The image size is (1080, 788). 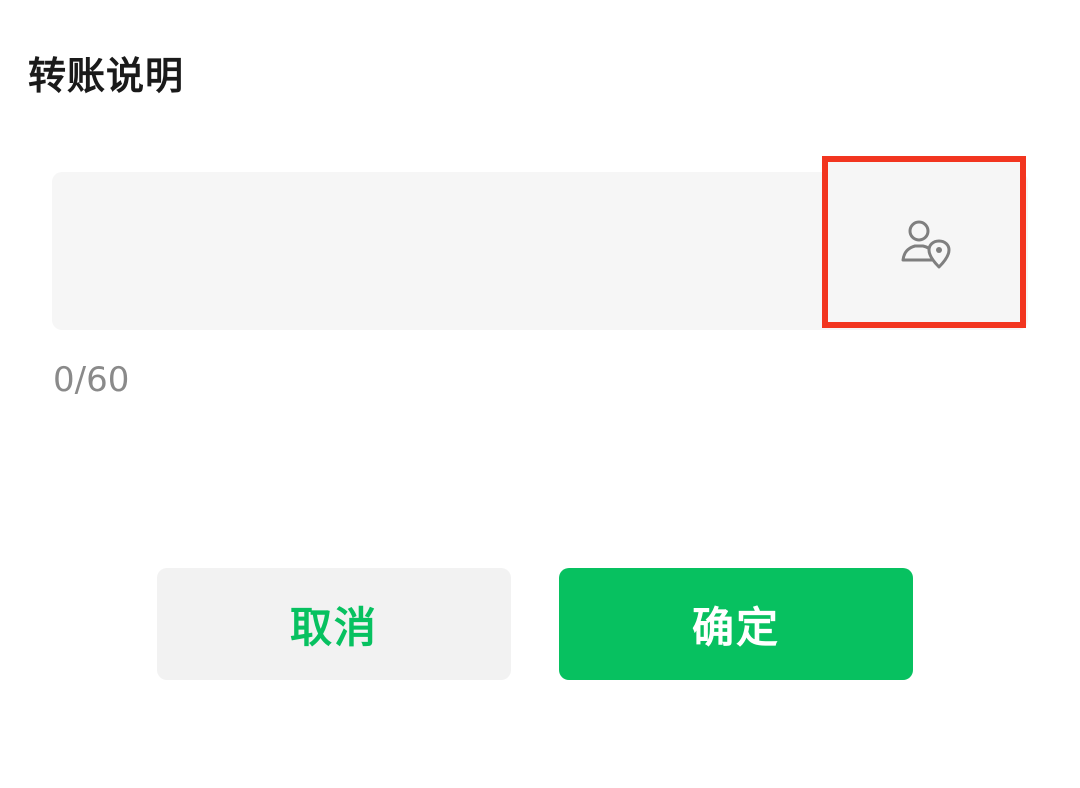 I want to click on transfer-note-input, so click(x=437, y=251).